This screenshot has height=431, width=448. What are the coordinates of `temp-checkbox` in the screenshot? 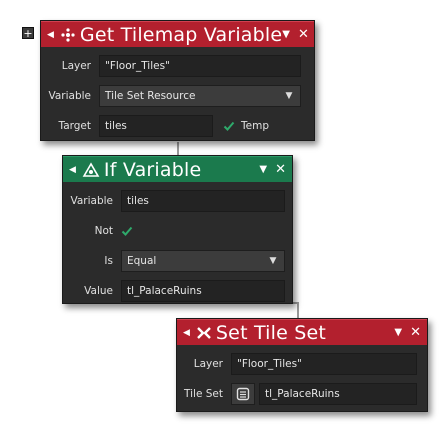 It's located at (229, 126).